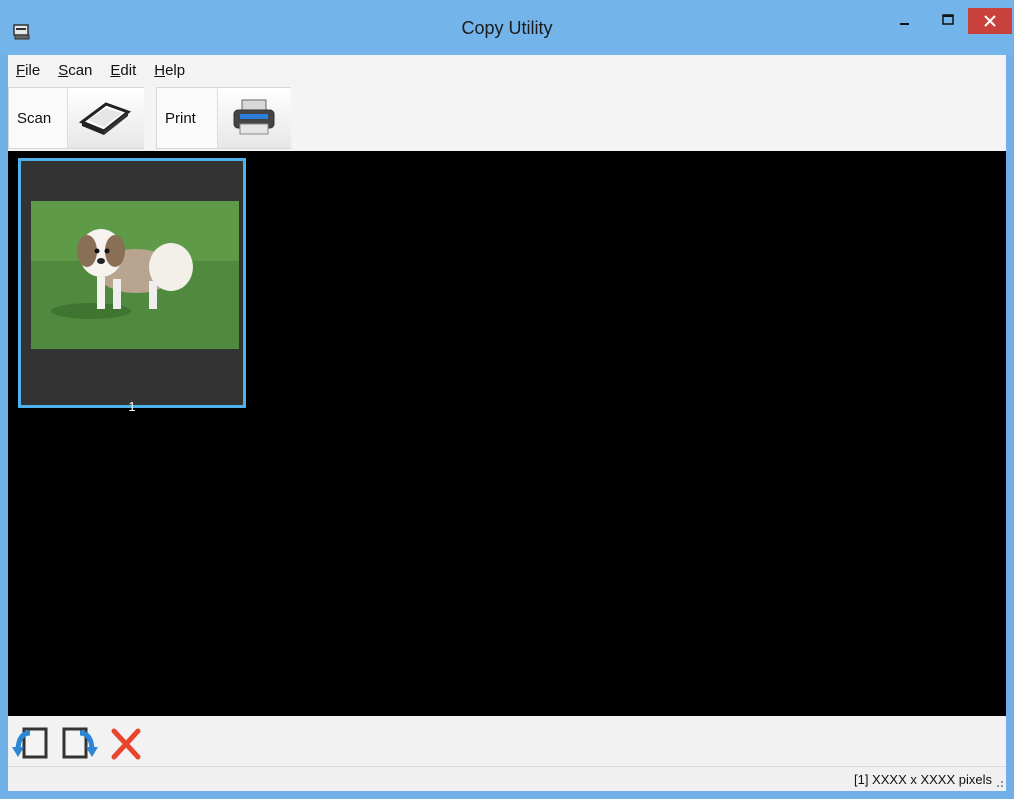 The height and width of the screenshot is (799, 1014). What do you see at coordinates (128, 70) in the screenshot?
I see `menu-edit-label: dit` at bounding box center [128, 70].